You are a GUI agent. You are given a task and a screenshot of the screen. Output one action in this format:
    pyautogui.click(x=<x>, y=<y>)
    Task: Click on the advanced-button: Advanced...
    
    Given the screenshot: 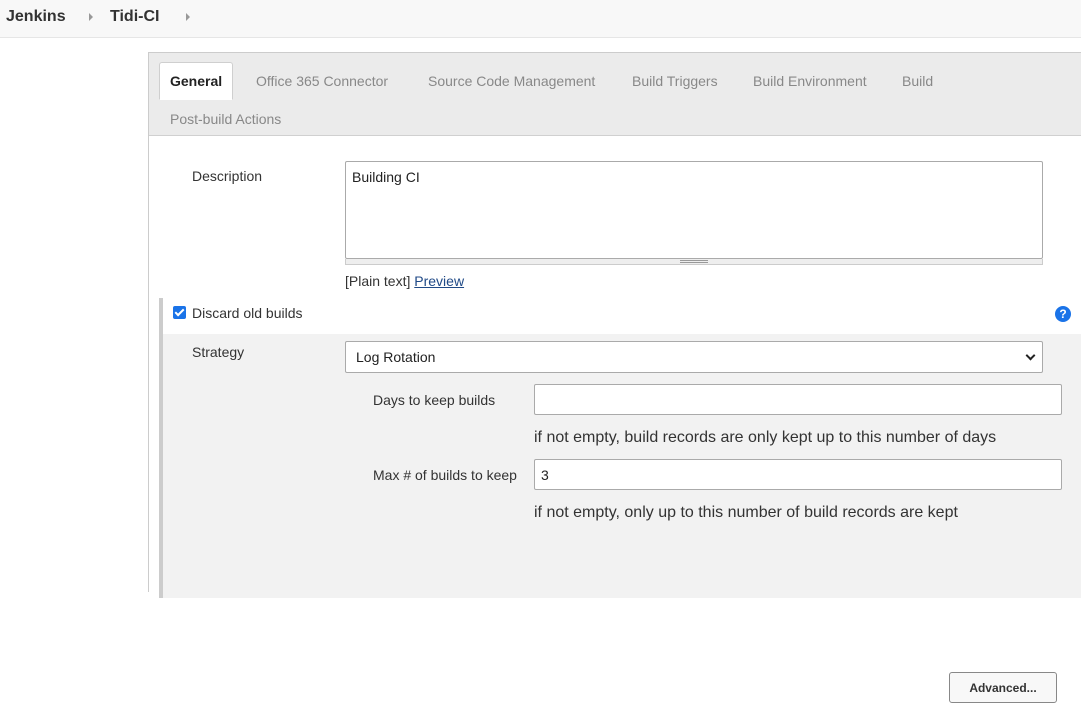 What is the action you would take?
    pyautogui.click(x=1003, y=687)
    